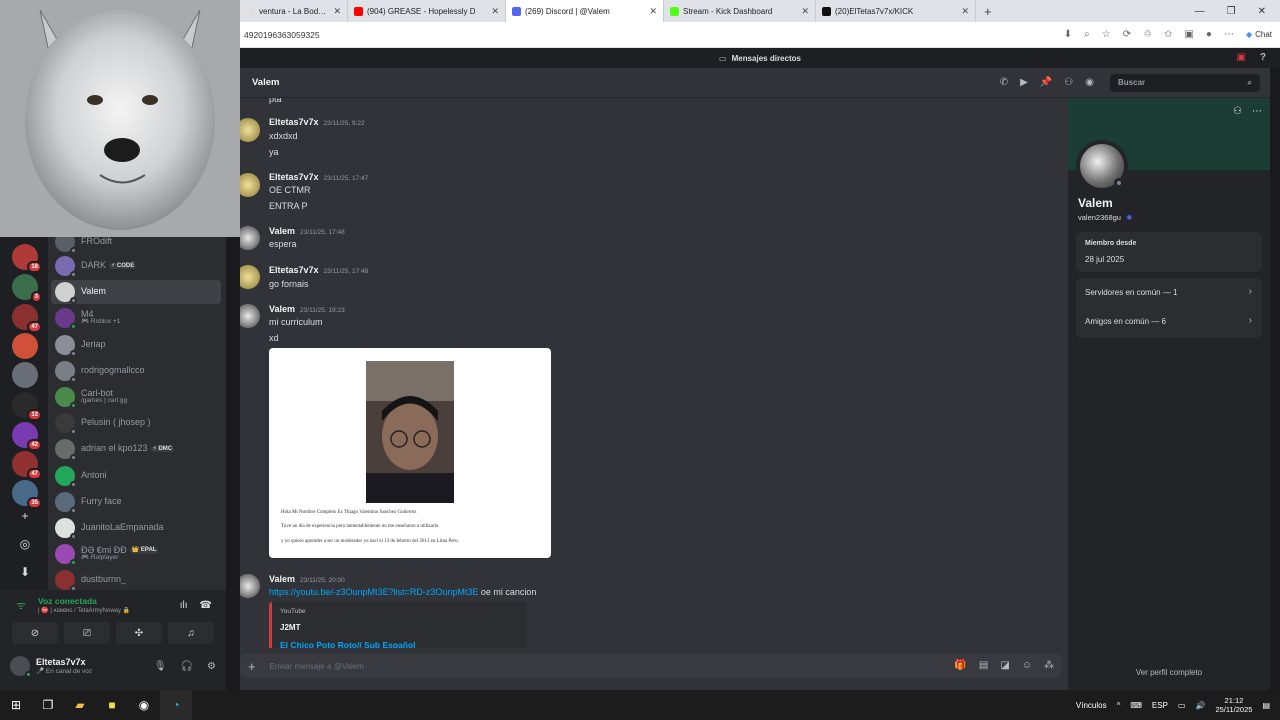 This screenshot has width=1280, height=720. What do you see at coordinates (139, 633) in the screenshot?
I see `activities-button: ✣` at bounding box center [139, 633].